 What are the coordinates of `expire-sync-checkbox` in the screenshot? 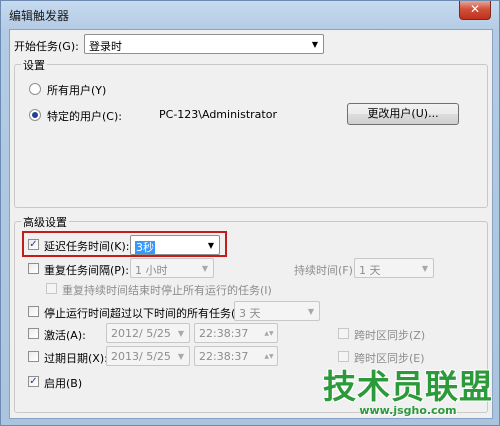 It's located at (343, 356).